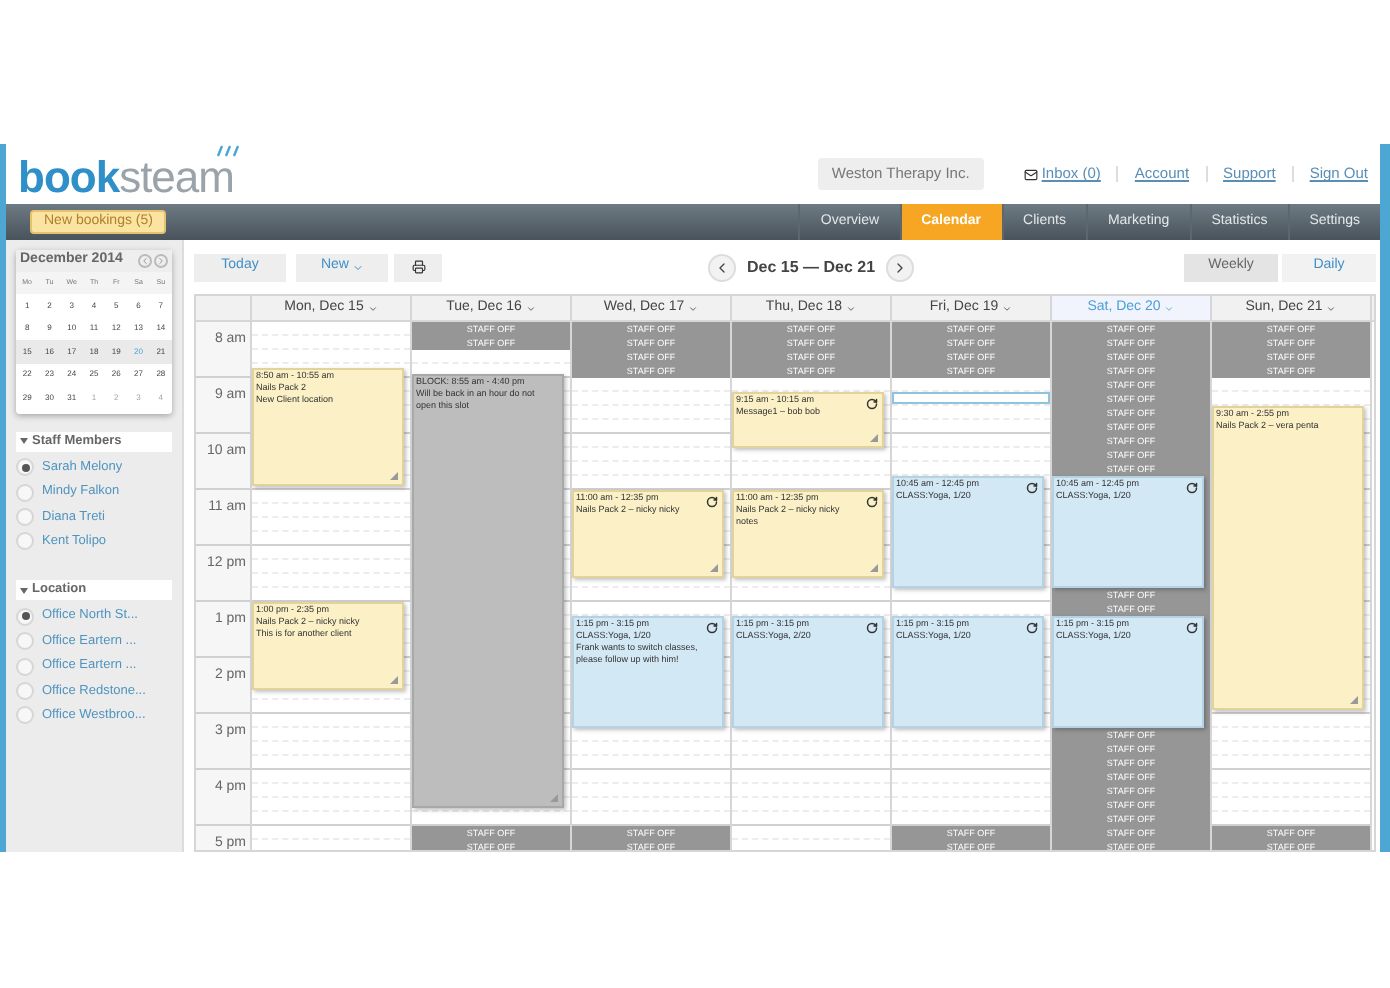  Describe the element at coordinates (971, 398) in the screenshot. I see `selected-slot` at that location.